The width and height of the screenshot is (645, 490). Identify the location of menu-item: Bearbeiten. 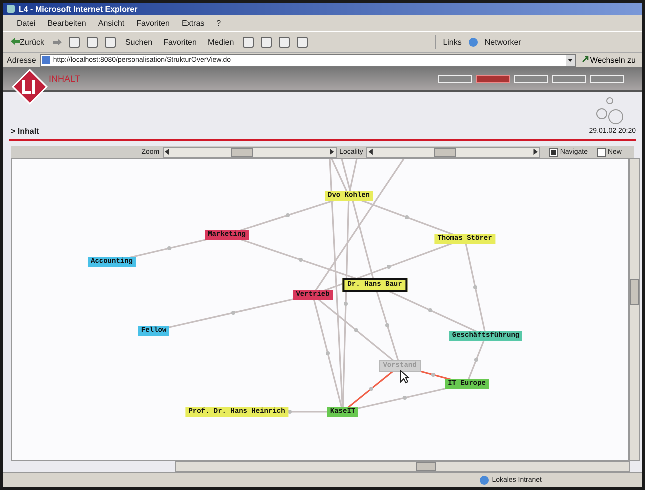
(67, 23).